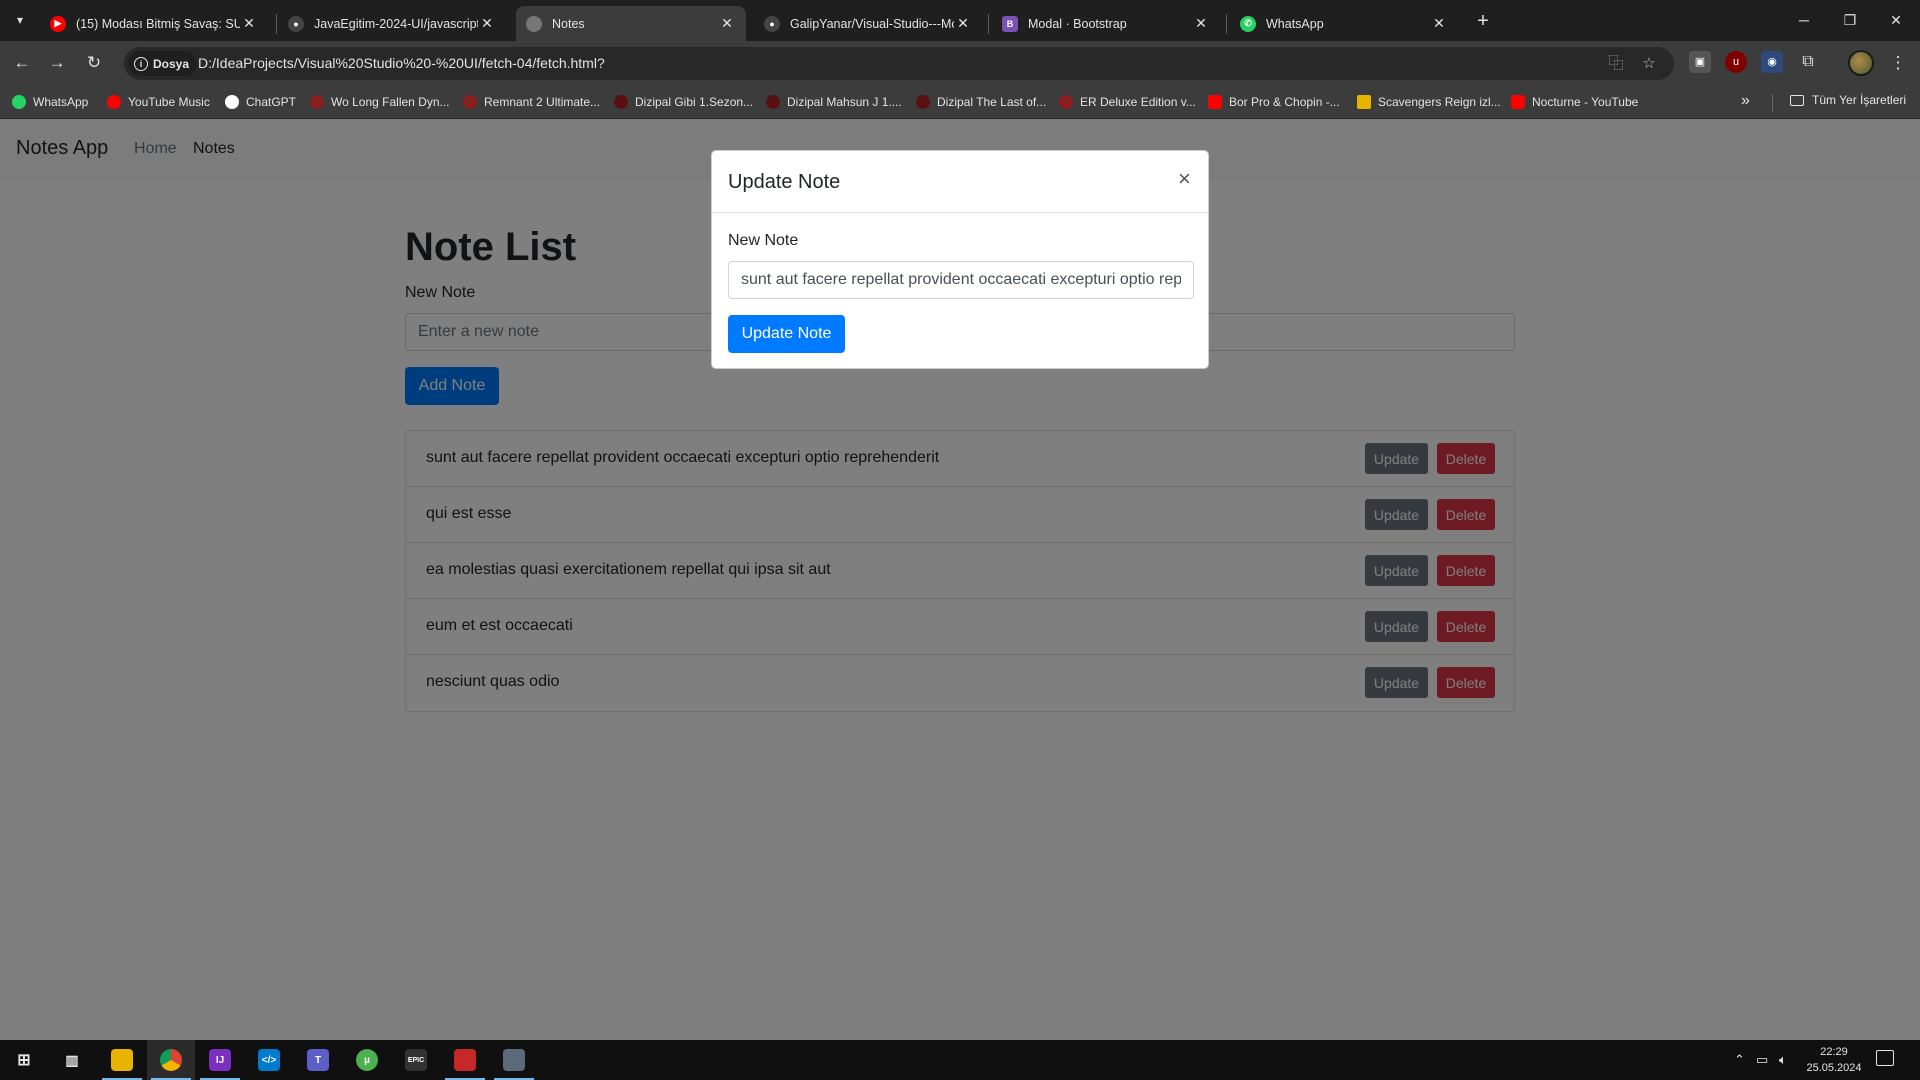  What do you see at coordinates (1762, 1060) in the screenshot?
I see `network-icon: ▭` at bounding box center [1762, 1060].